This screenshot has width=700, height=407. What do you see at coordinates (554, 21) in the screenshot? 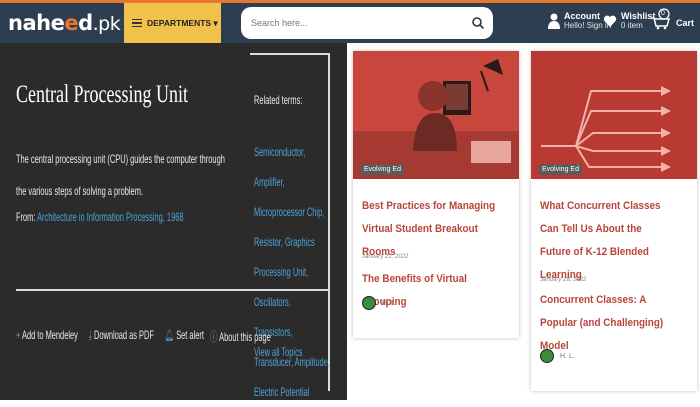
I see `user-icon` at bounding box center [554, 21].